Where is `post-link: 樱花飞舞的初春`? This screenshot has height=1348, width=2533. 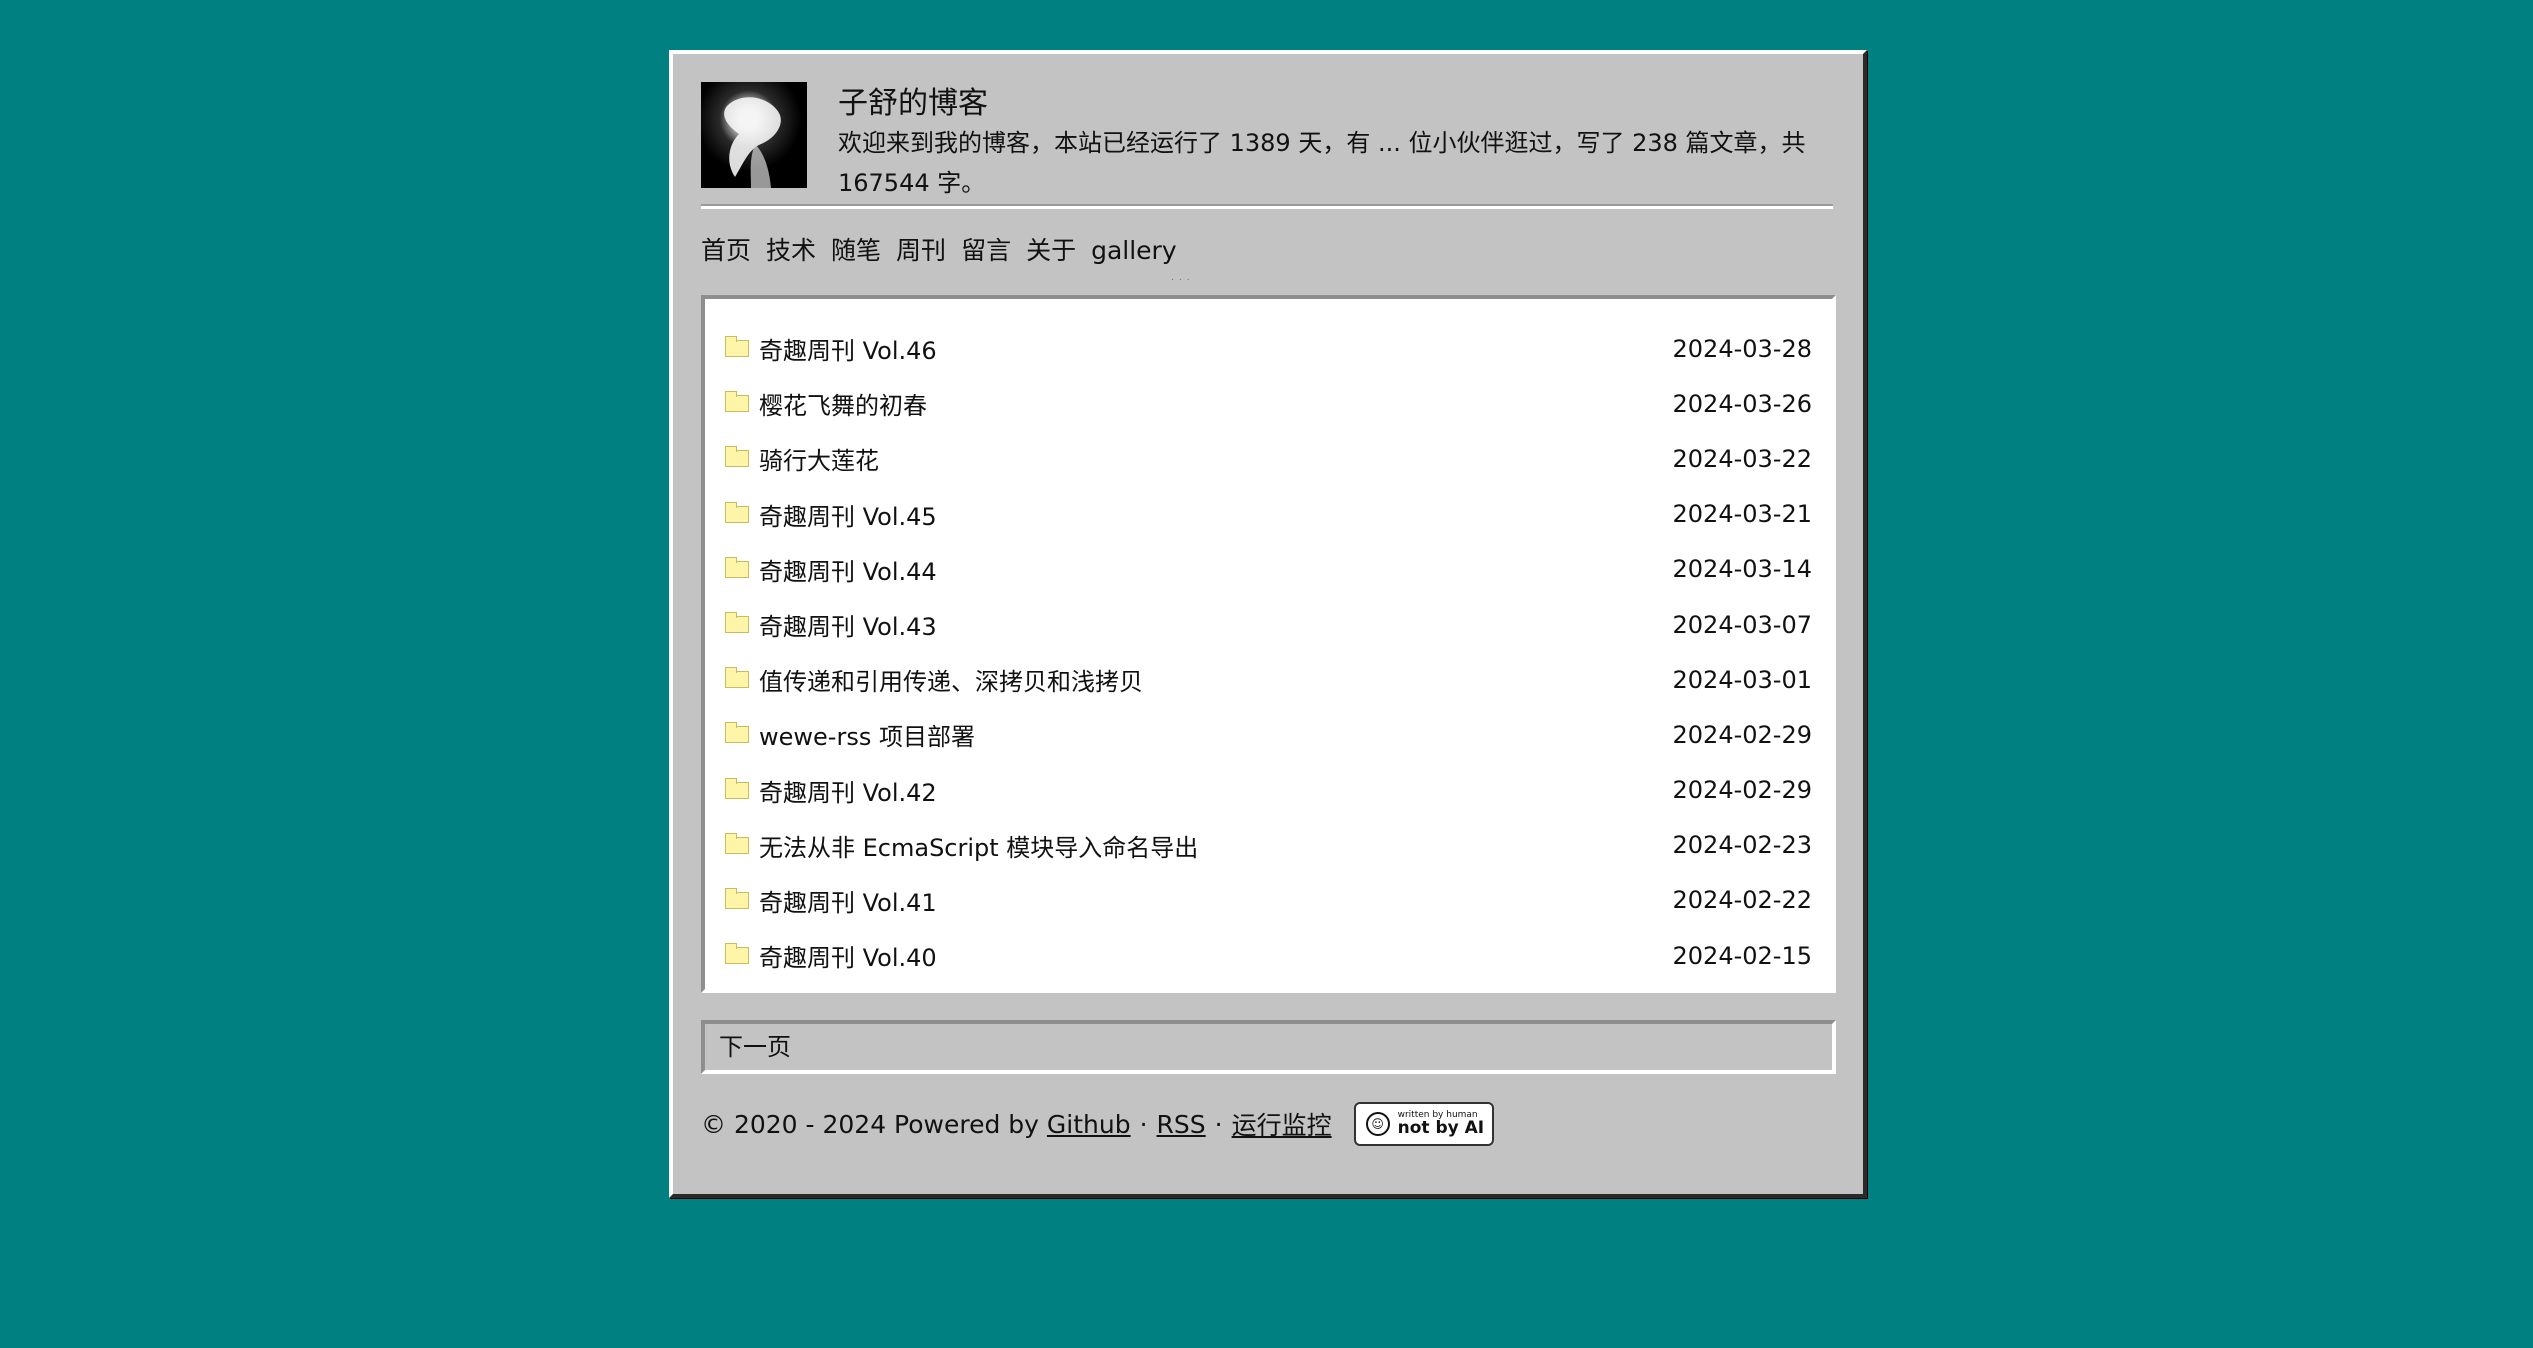 post-link: 樱花飞舞的初春 is located at coordinates (826, 403).